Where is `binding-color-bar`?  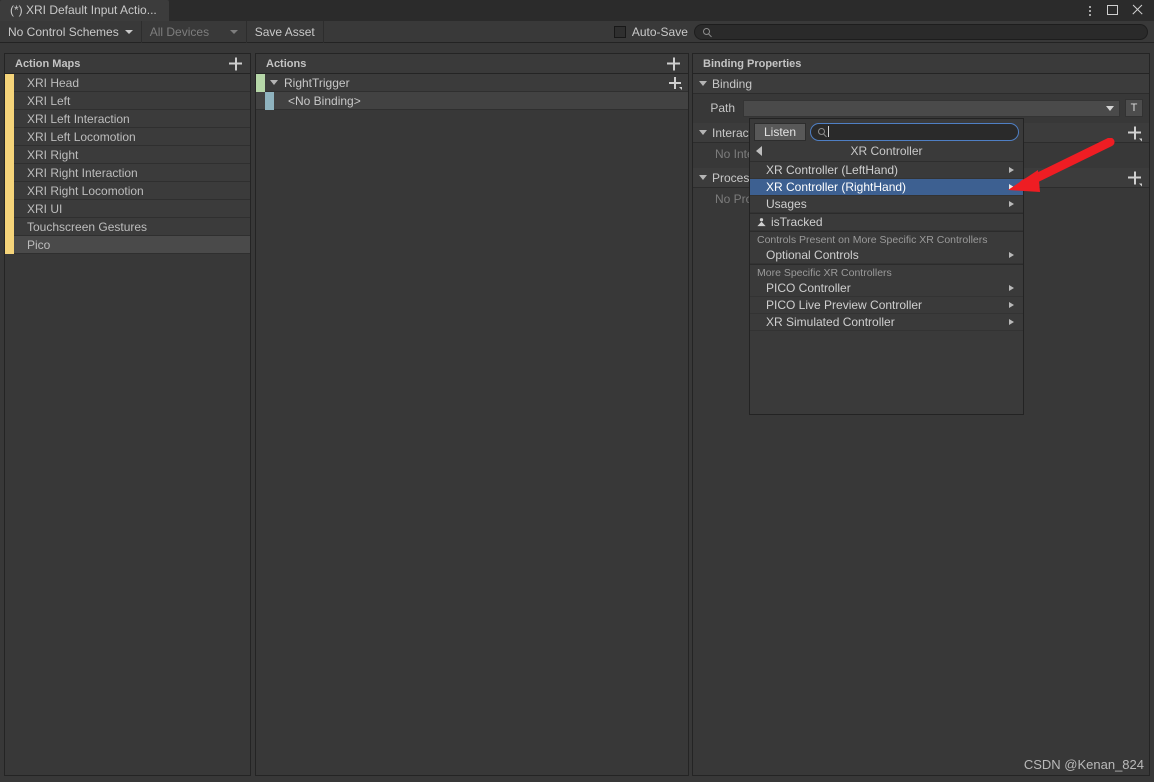 binding-color-bar is located at coordinates (269, 100).